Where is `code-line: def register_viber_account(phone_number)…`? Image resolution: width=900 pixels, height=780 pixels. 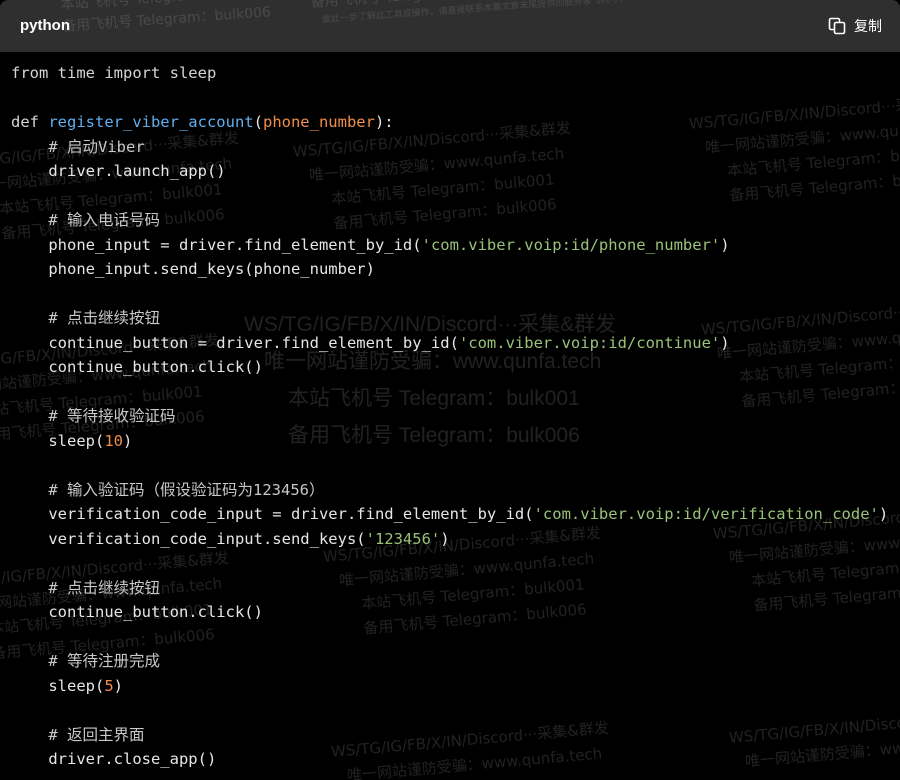 code-line: def register_viber_account(phone_number)… is located at coordinates (202, 122).